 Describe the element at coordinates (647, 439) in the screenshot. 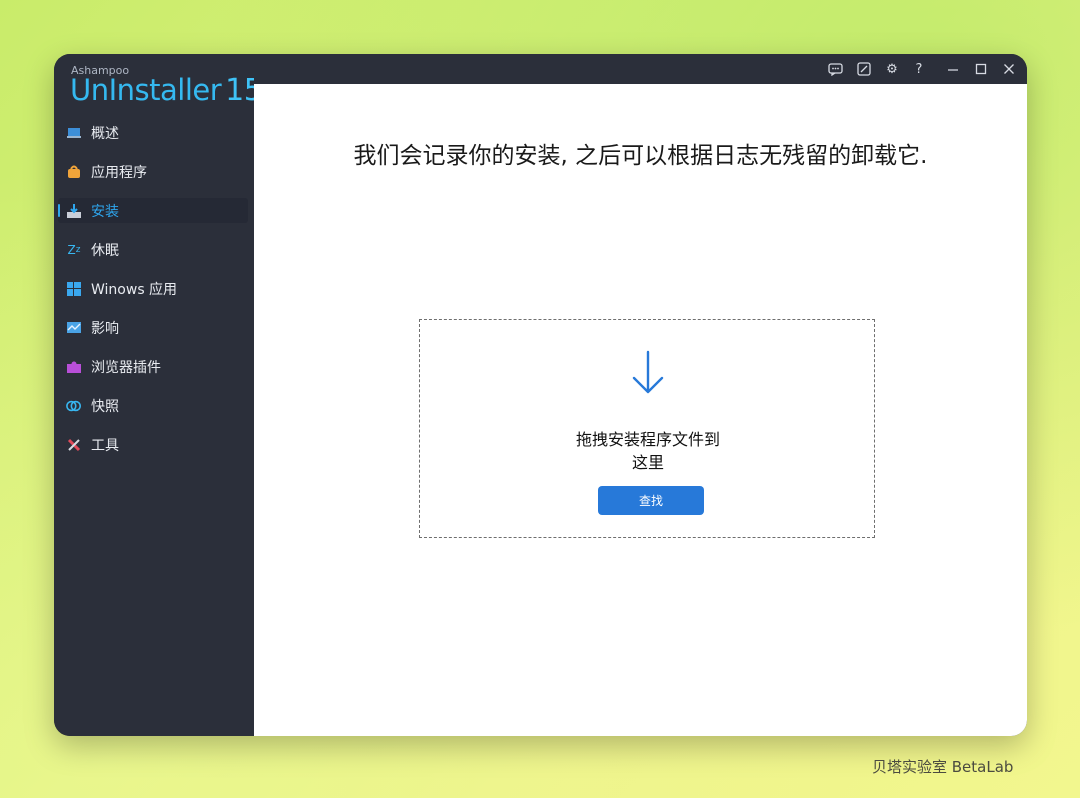

I see `drop-instruction-line1: 拖拽安装程序文件到` at that location.